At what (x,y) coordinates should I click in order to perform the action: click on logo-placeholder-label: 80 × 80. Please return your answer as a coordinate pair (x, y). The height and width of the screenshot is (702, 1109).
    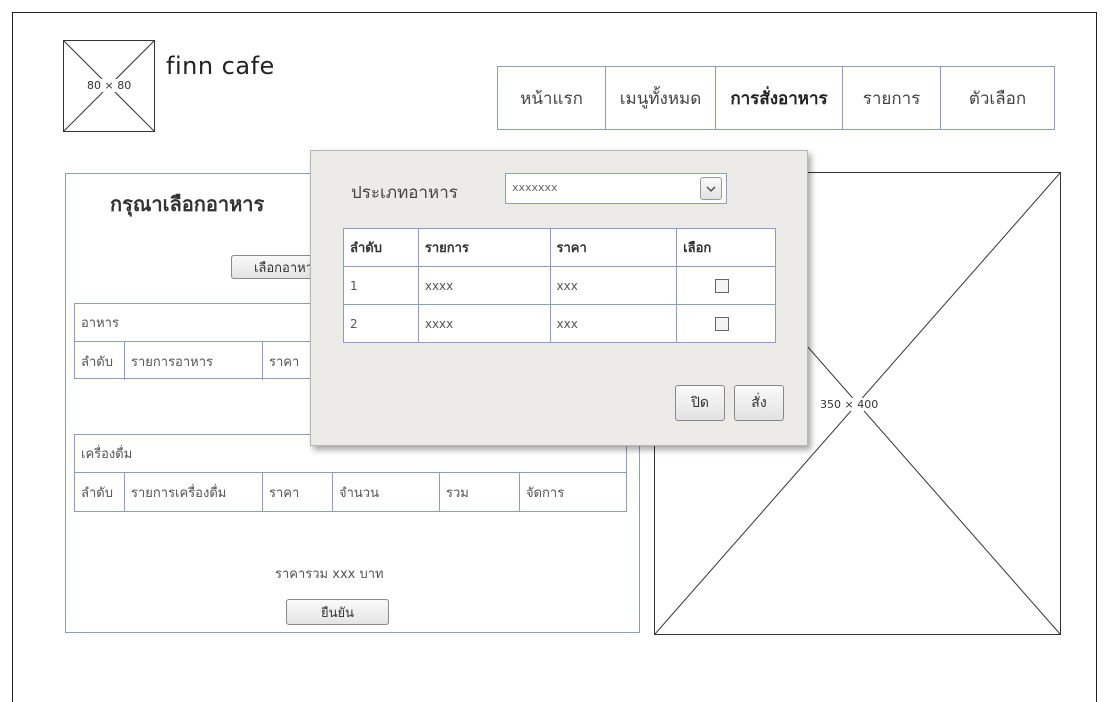
    Looking at the image, I should click on (109, 85).